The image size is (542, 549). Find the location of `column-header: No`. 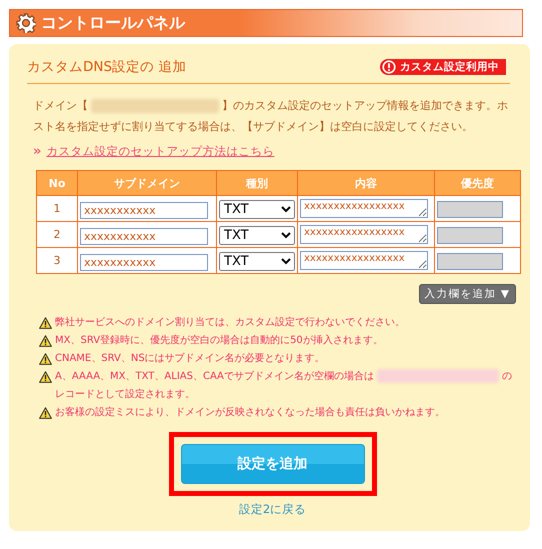

column-header: No is located at coordinates (57, 183).